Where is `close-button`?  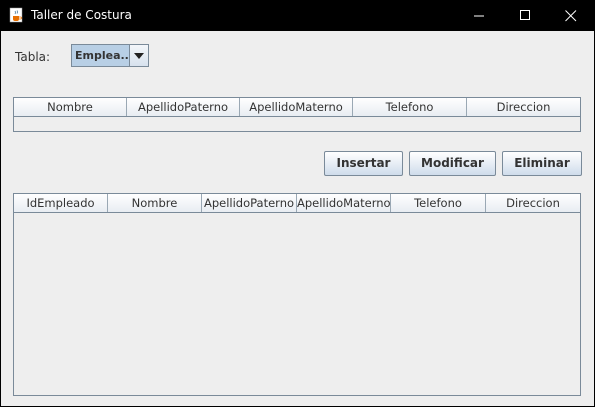
close-button is located at coordinates (571, 15).